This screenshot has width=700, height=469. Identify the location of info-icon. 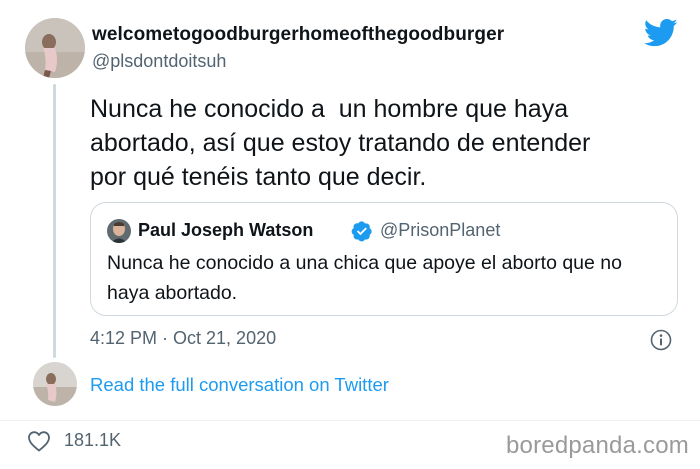
(661, 340).